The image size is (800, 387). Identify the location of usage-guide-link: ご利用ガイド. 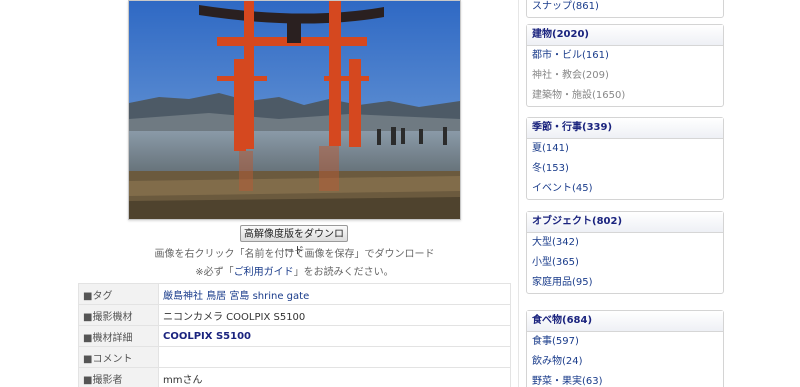
(264, 272).